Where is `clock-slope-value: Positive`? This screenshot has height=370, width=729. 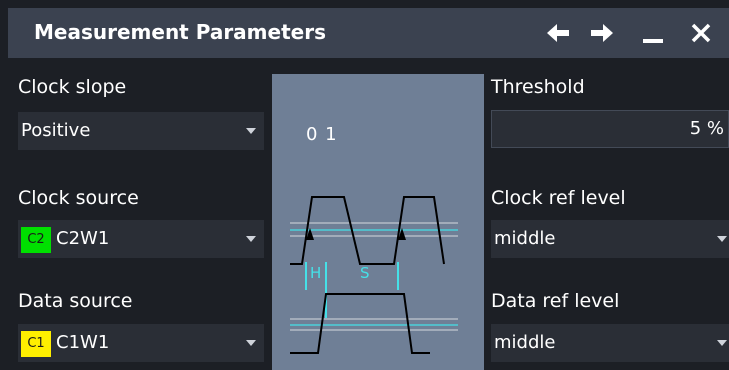
clock-slope-value: Positive is located at coordinates (56, 130).